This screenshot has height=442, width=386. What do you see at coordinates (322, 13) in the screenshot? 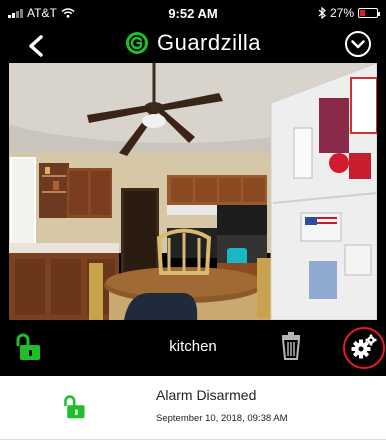
I see `bluetooth-icon` at bounding box center [322, 13].